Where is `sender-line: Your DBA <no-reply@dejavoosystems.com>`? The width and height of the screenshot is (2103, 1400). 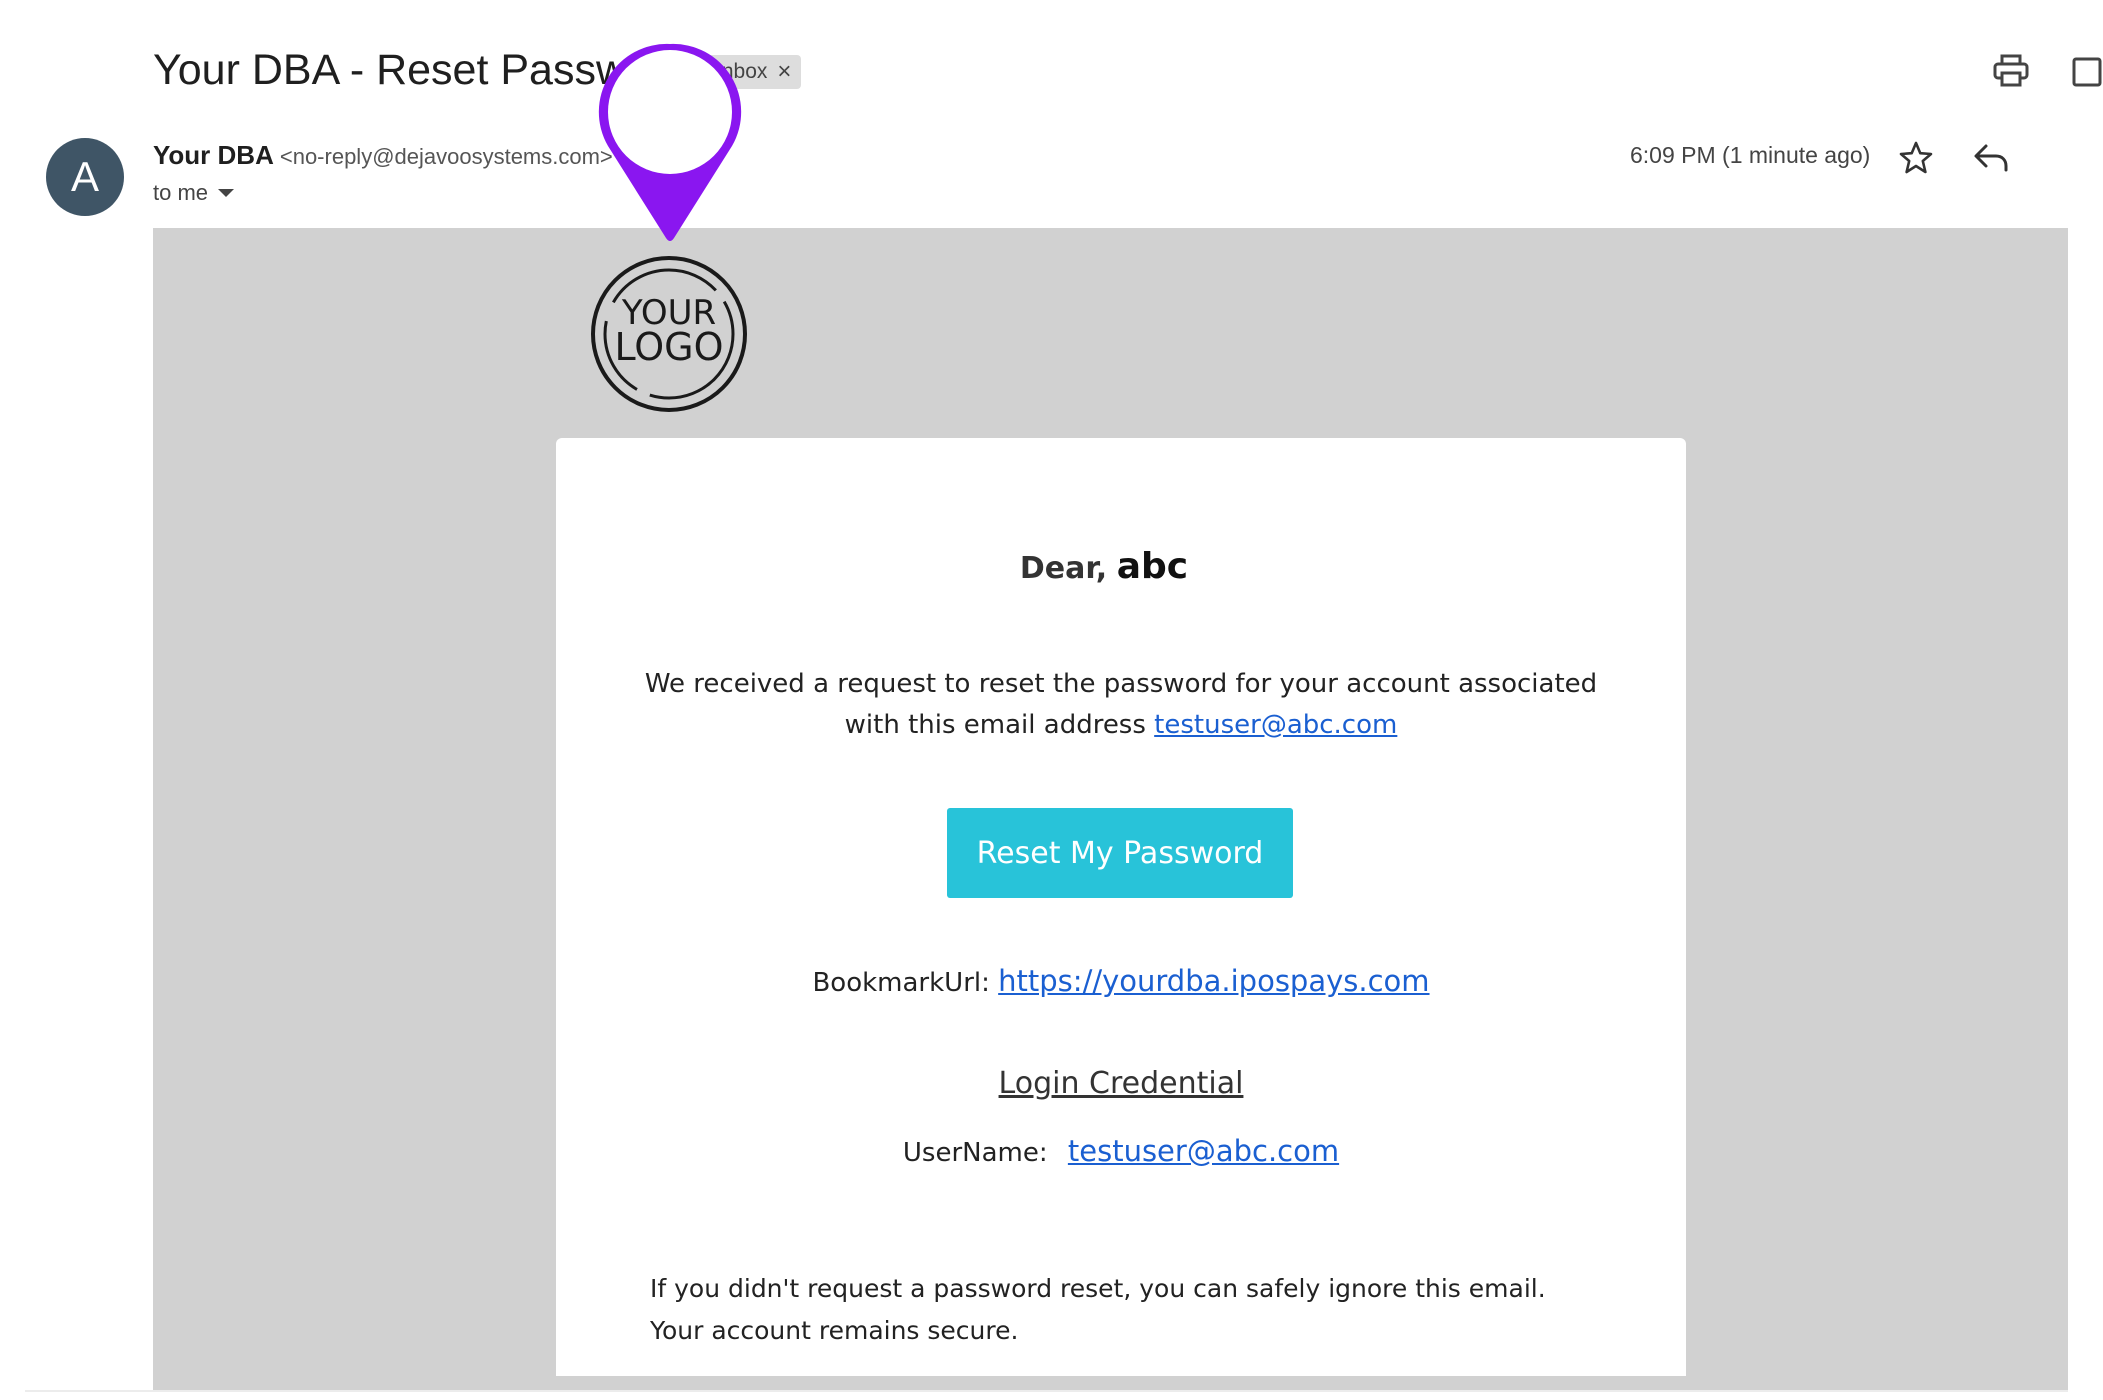 sender-line: Your DBA <no-reply@dejavoosystems.com> is located at coordinates (383, 155).